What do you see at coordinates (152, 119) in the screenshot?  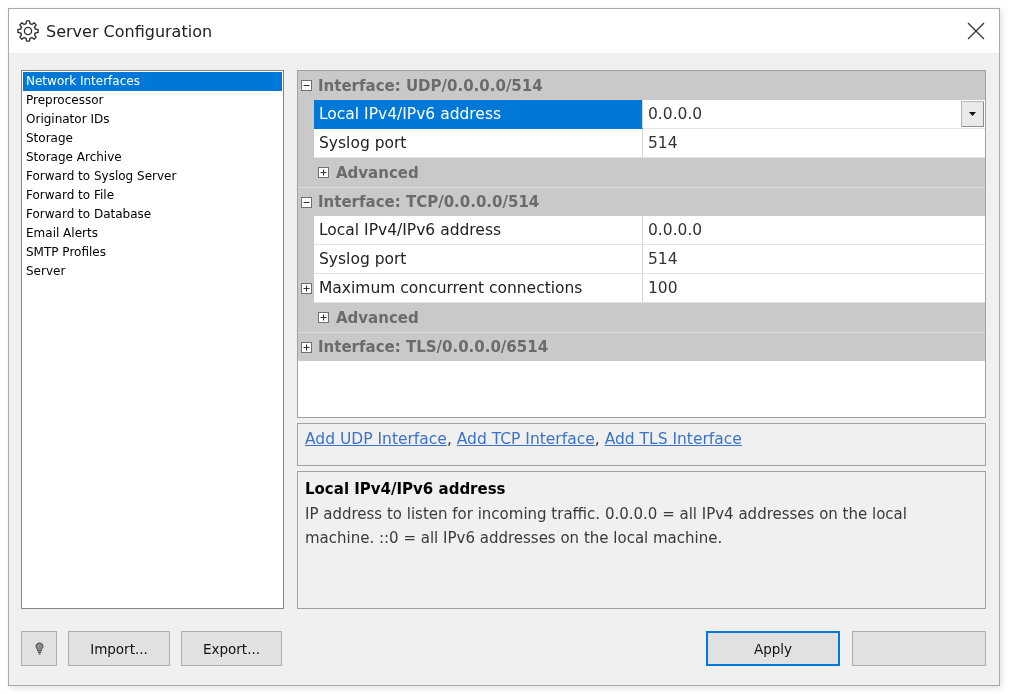 I see `list-item: Originator IDs` at bounding box center [152, 119].